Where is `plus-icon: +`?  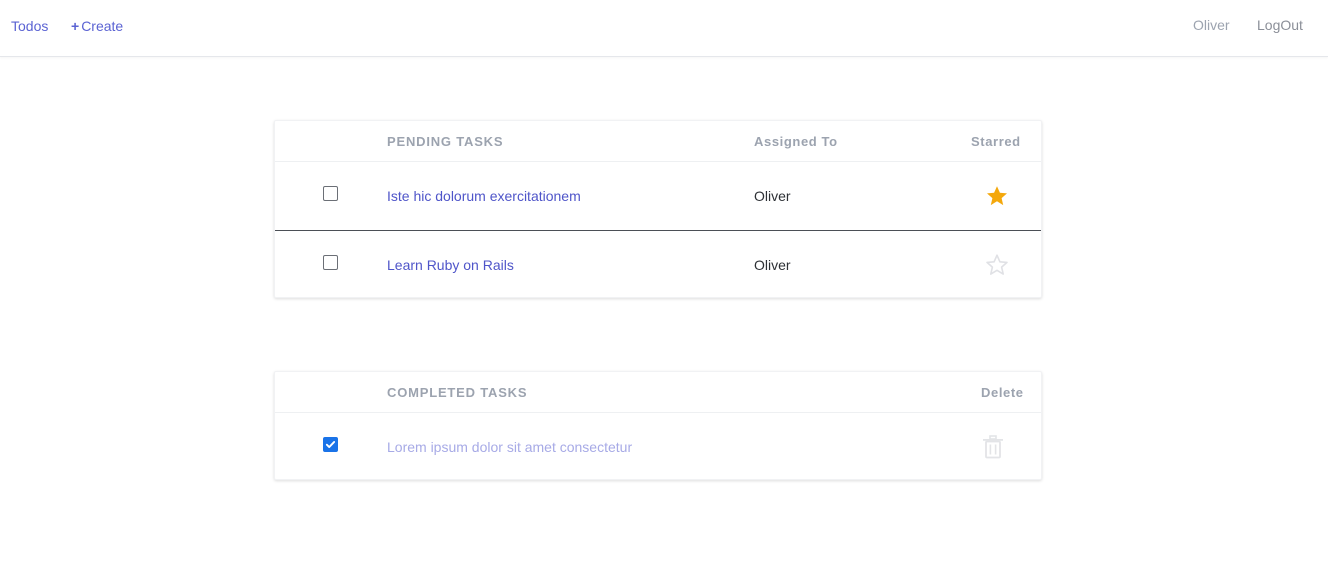 plus-icon: + is located at coordinates (75, 26).